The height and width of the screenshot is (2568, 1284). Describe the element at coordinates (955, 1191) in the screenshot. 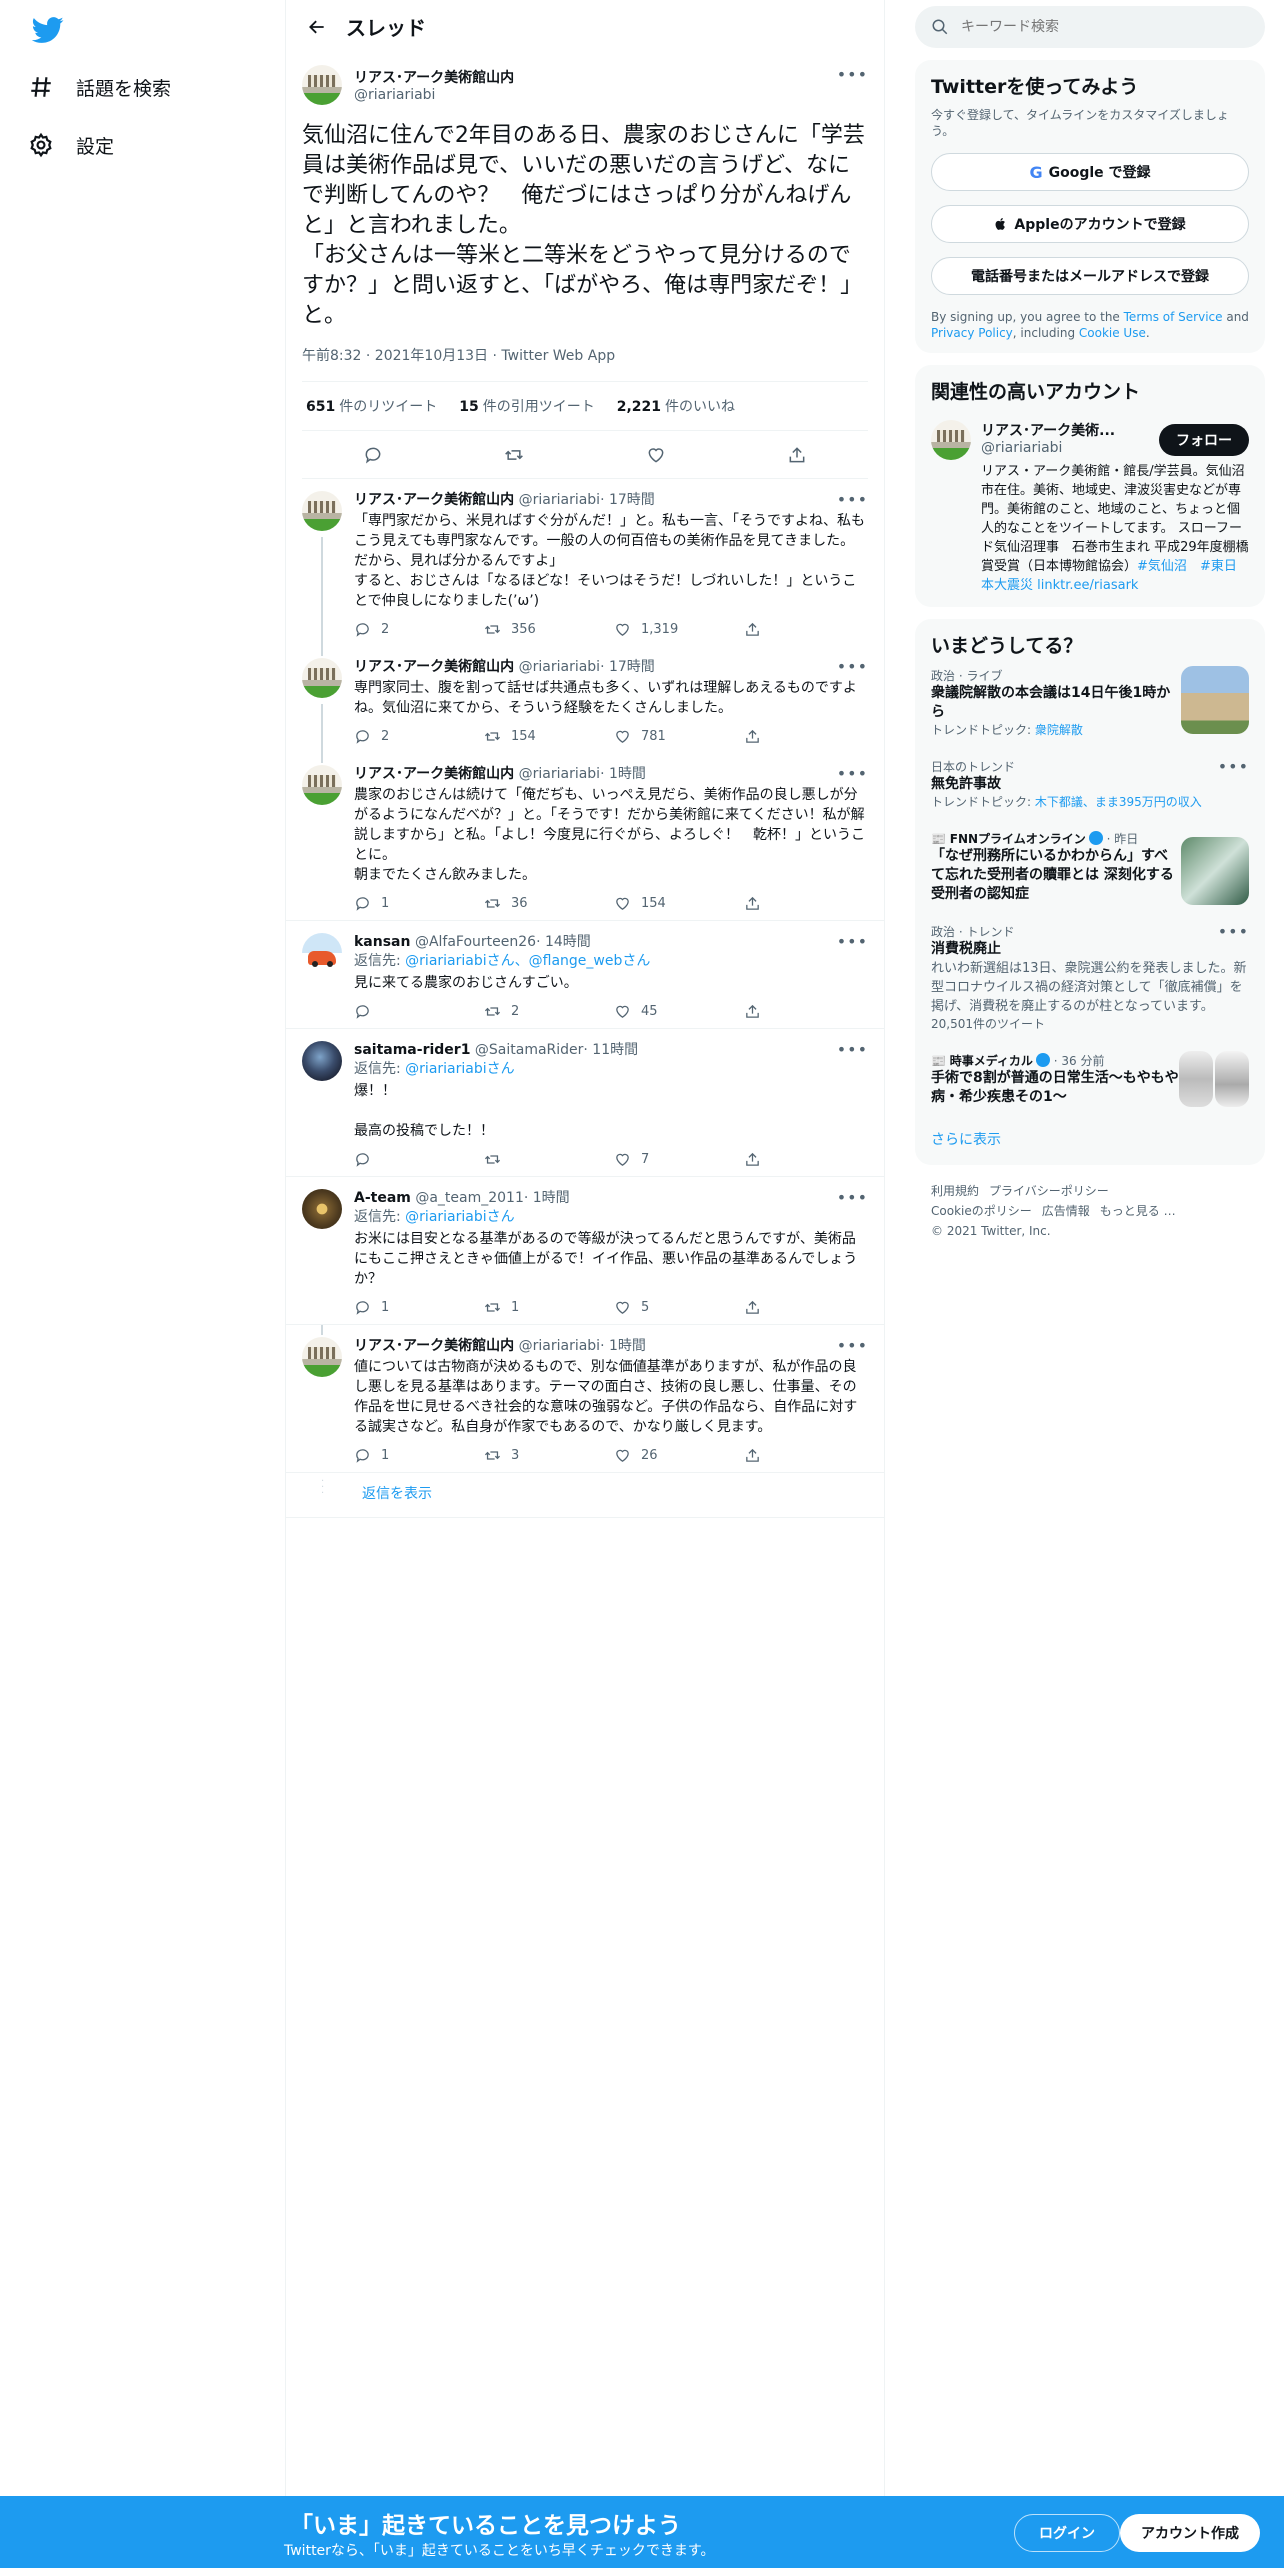

I see `footer-link: 利用規約` at that location.